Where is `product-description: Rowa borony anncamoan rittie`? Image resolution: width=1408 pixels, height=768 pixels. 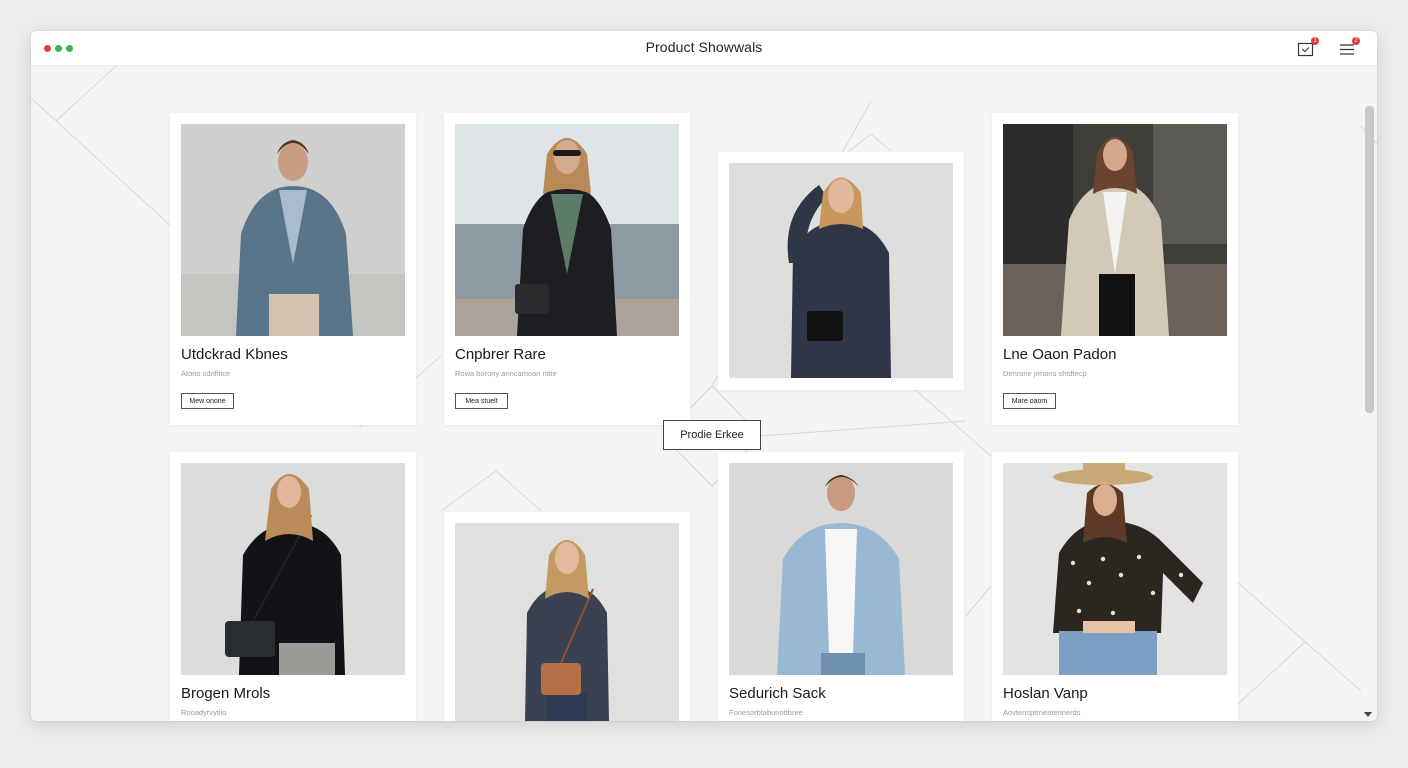
product-description: Rowa borony anncamoan rittie is located at coordinates (506, 373).